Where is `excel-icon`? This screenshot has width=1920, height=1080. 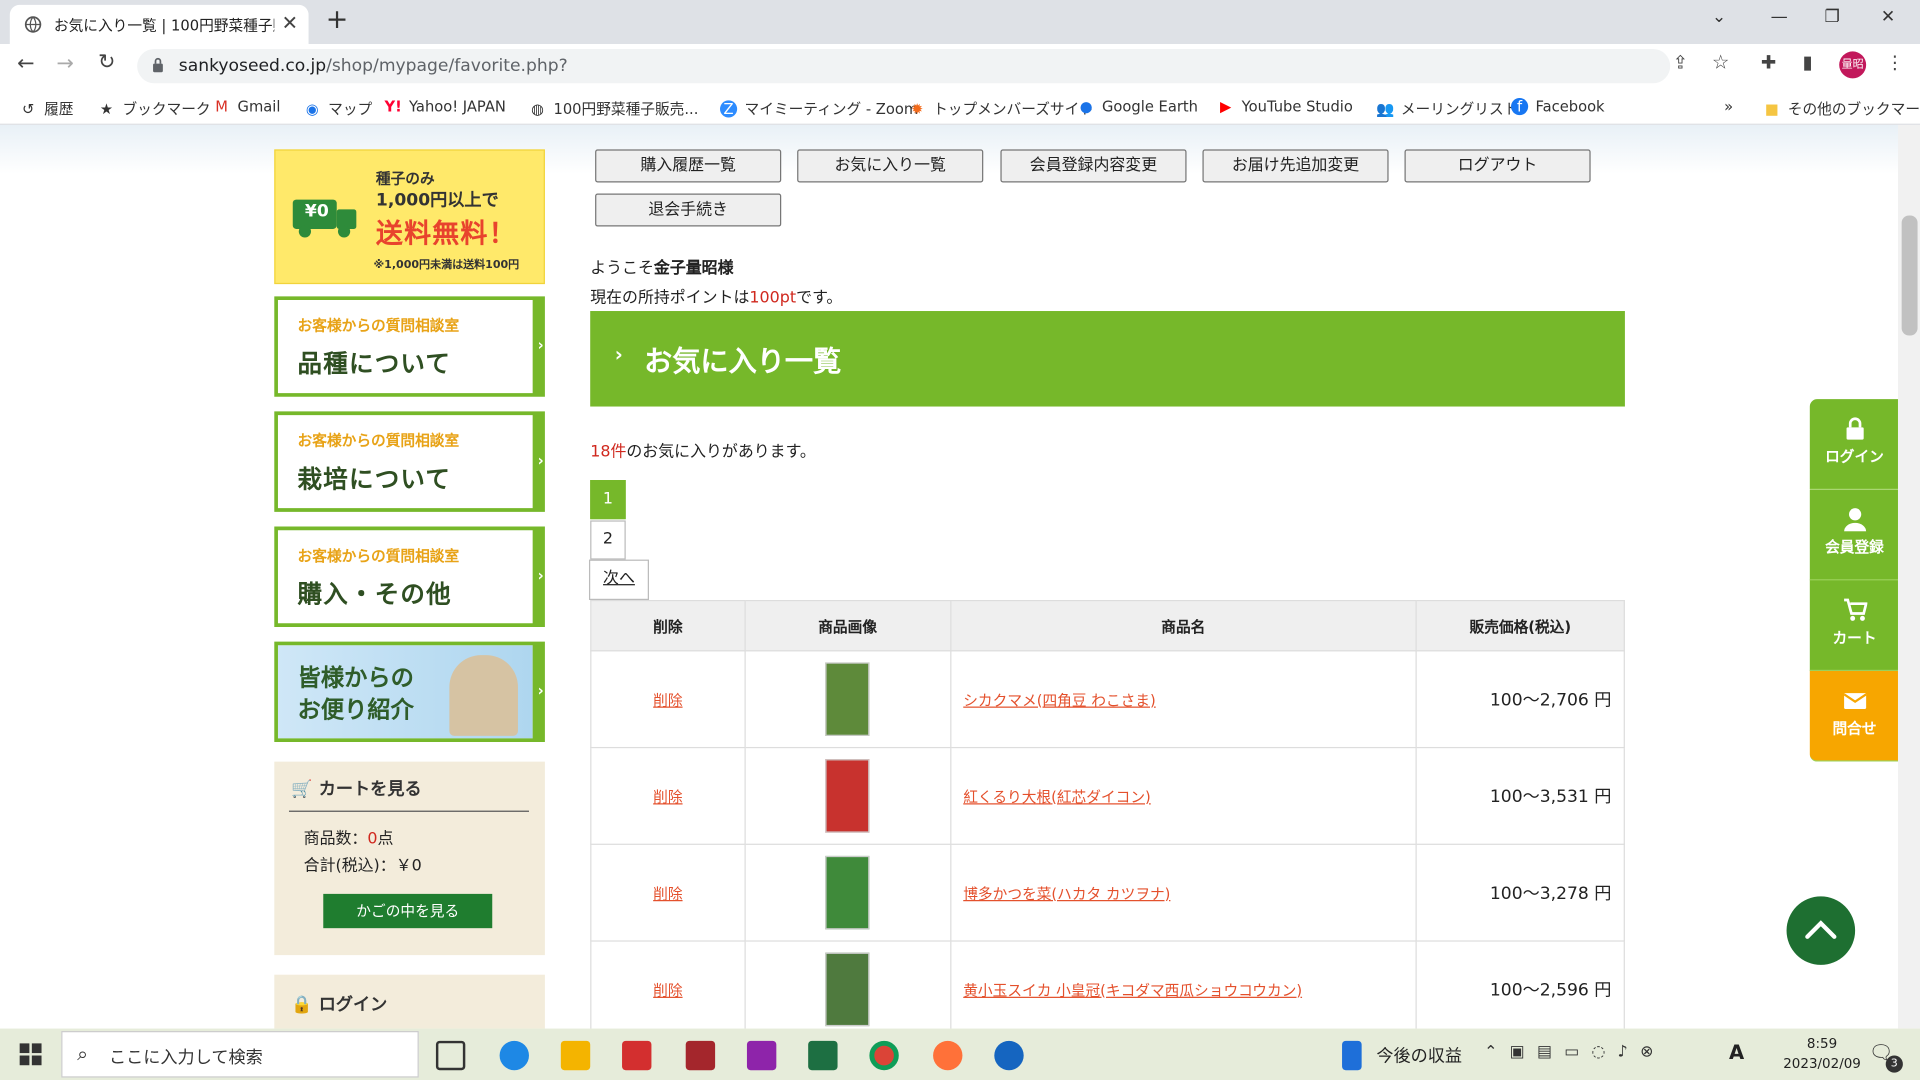 excel-icon is located at coordinates (823, 1055).